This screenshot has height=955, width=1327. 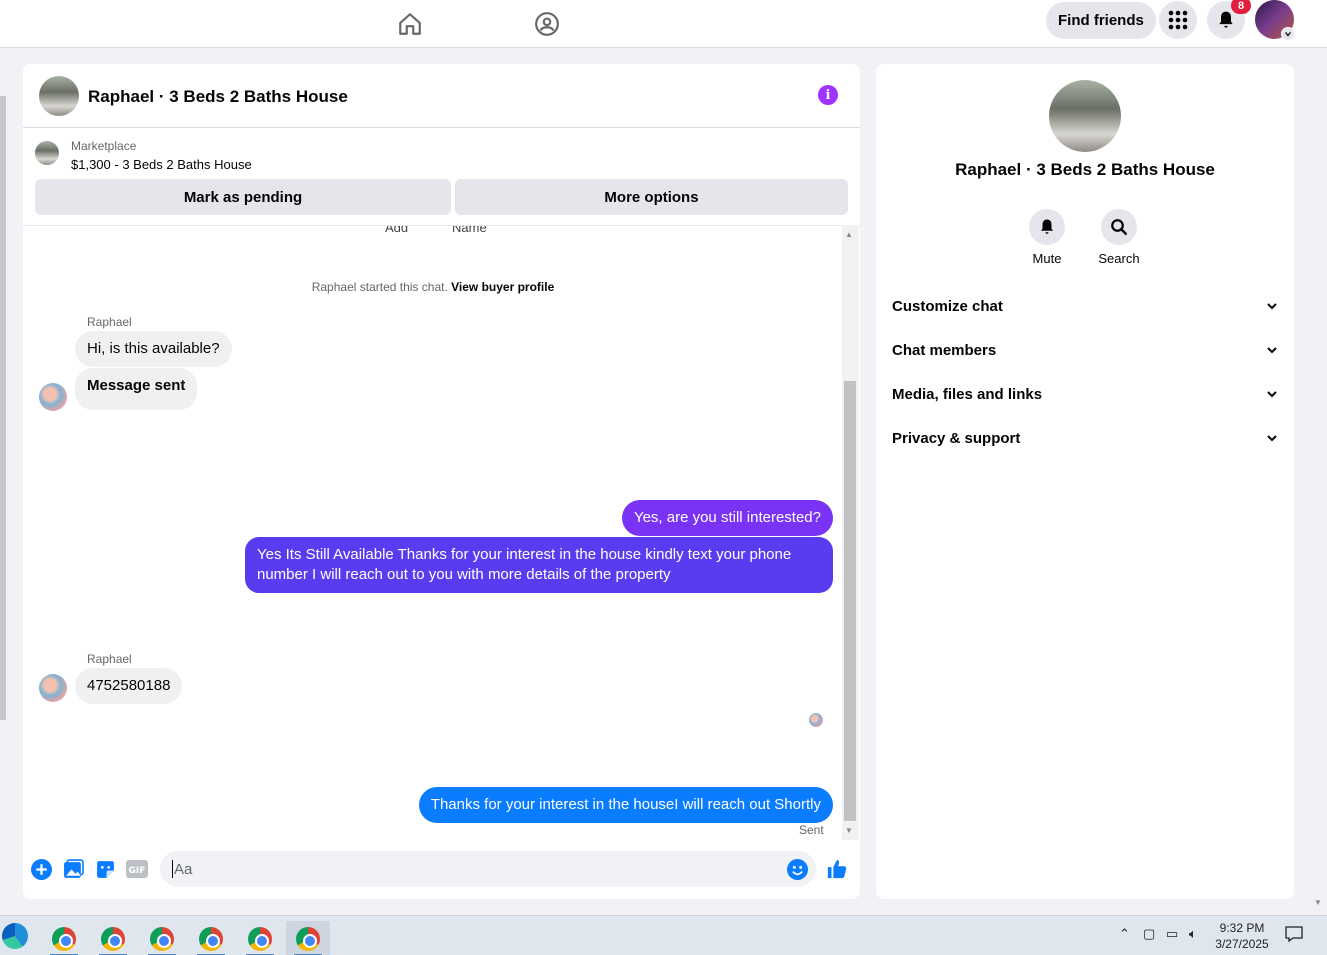 What do you see at coordinates (488, 869) in the screenshot?
I see `message-input: Aa` at bounding box center [488, 869].